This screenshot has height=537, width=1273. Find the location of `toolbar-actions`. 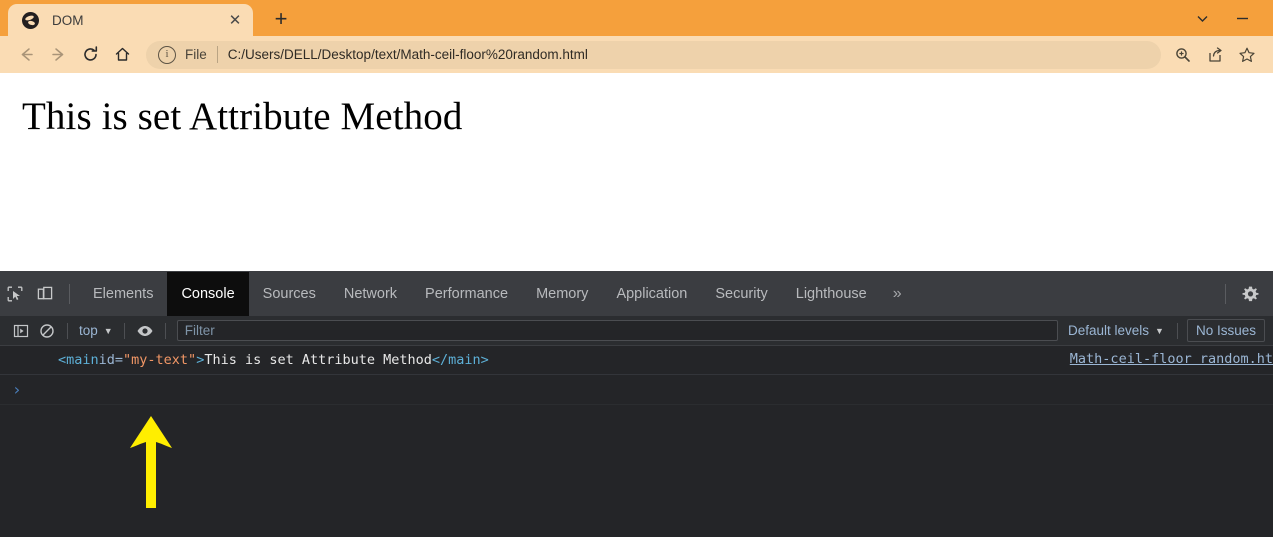

toolbar-actions is located at coordinates (1215, 55).